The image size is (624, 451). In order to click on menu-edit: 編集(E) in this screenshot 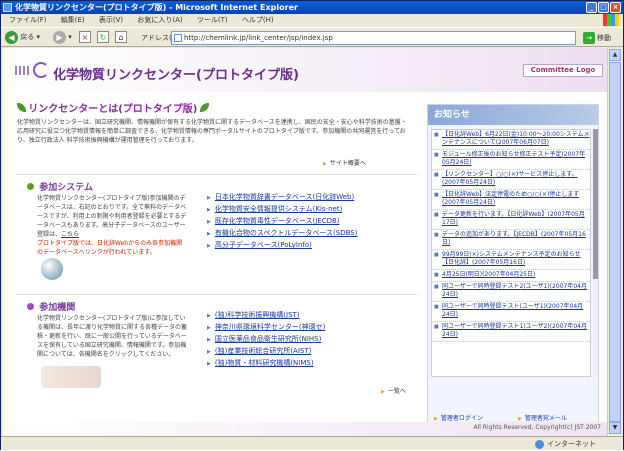, I will do `click(73, 20)`.